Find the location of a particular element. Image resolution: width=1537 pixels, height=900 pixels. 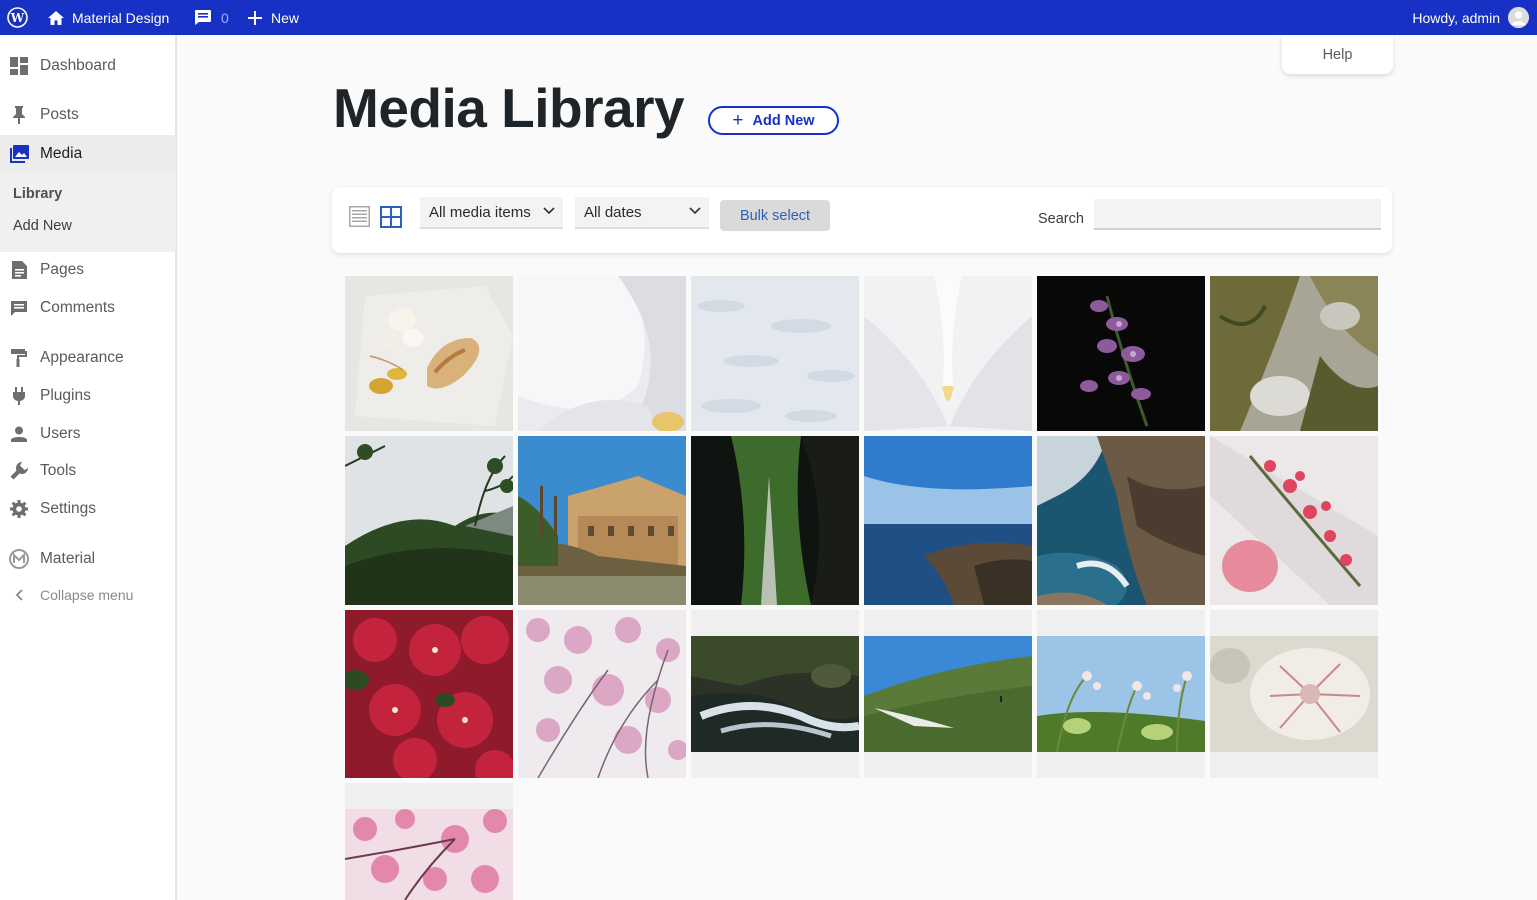

my-account-link: Howdy, admin is located at coordinates (1470, 17).